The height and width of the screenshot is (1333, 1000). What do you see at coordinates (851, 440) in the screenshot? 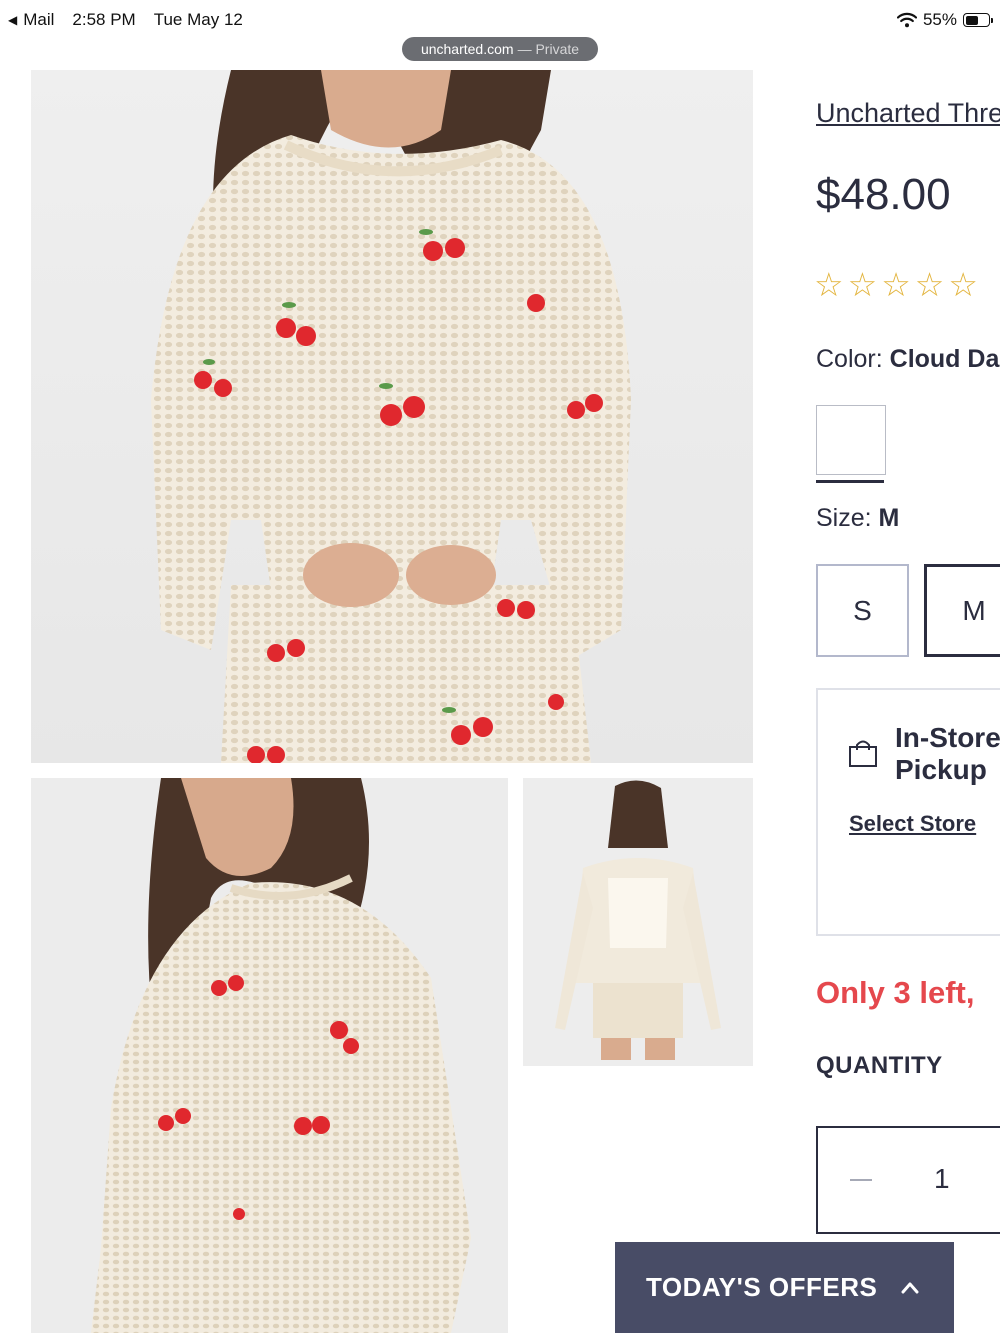
I see `color-swatch-cloud` at bounding box center [851, 440].